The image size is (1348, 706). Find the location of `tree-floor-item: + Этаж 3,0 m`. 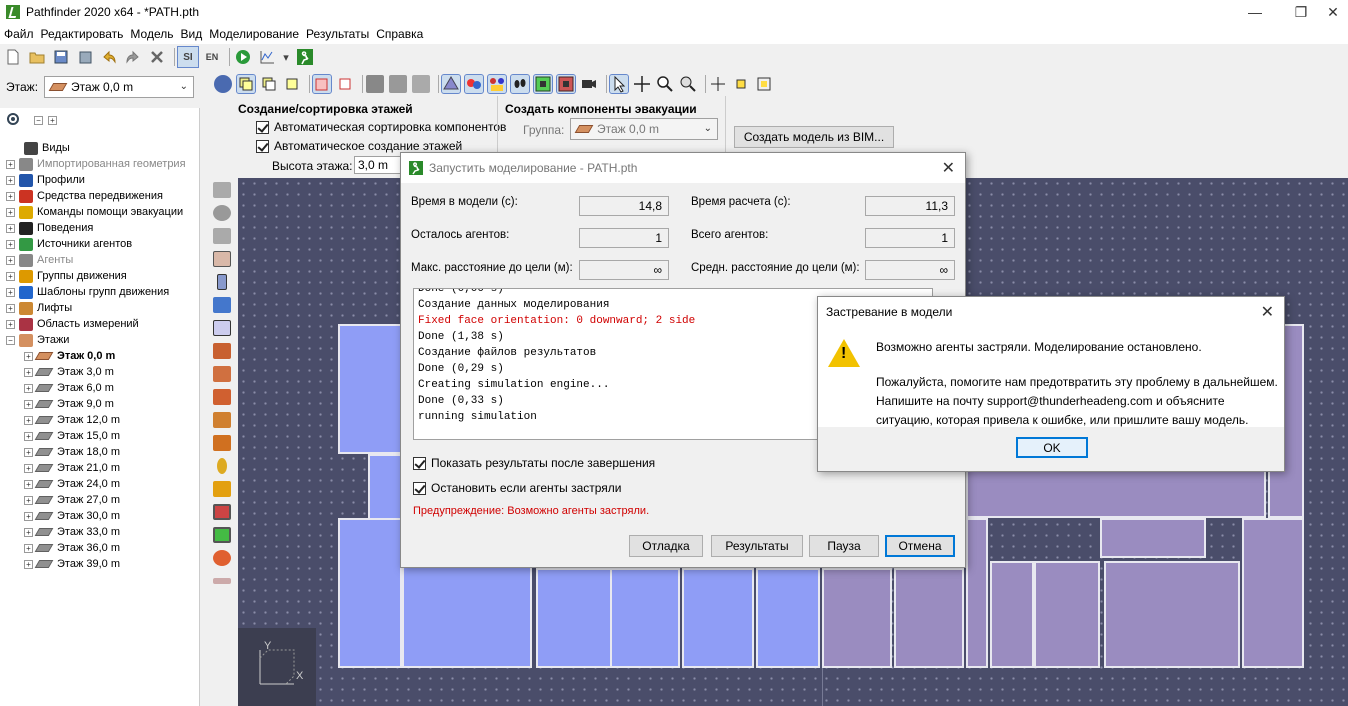

tree-floor-item: + Этаж 3,0 m is located at coordinates (69, 372).